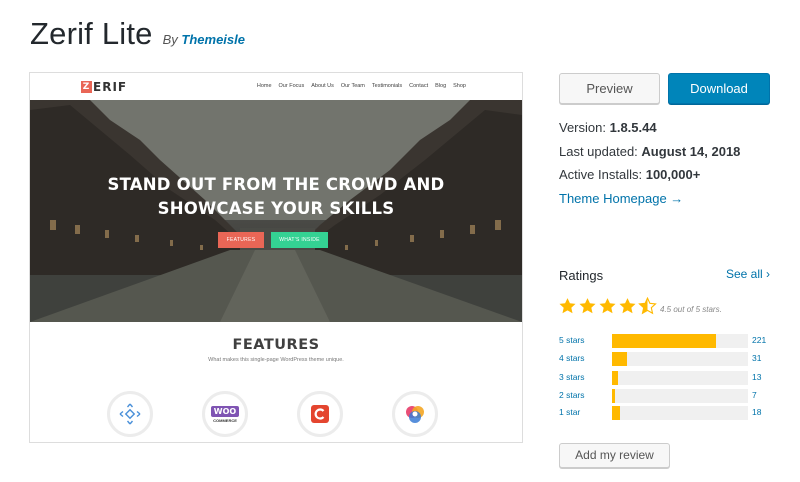 This screenshot has width=800, height=482. Describe the element at coordinates (621, 198) in the screenshot. I see `theme-homepage-link: Theme Homepage →` at that location.